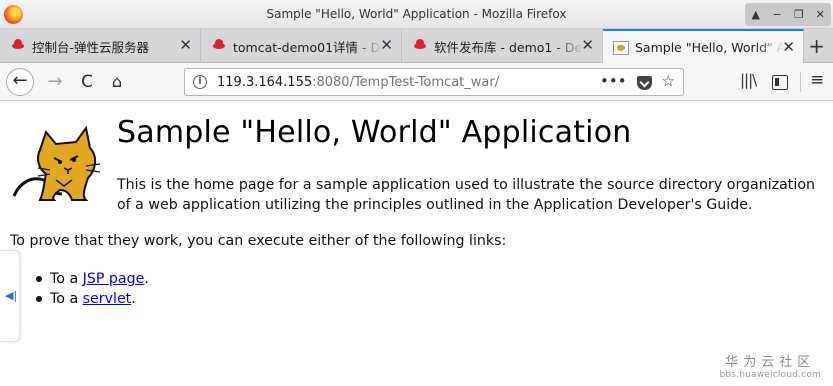 This screenshot has height=386, width=833. What do you see at coordinates (107, 299) in the screenshot?
I see `servlet-link: servlet` at bounding box center [107, 299].